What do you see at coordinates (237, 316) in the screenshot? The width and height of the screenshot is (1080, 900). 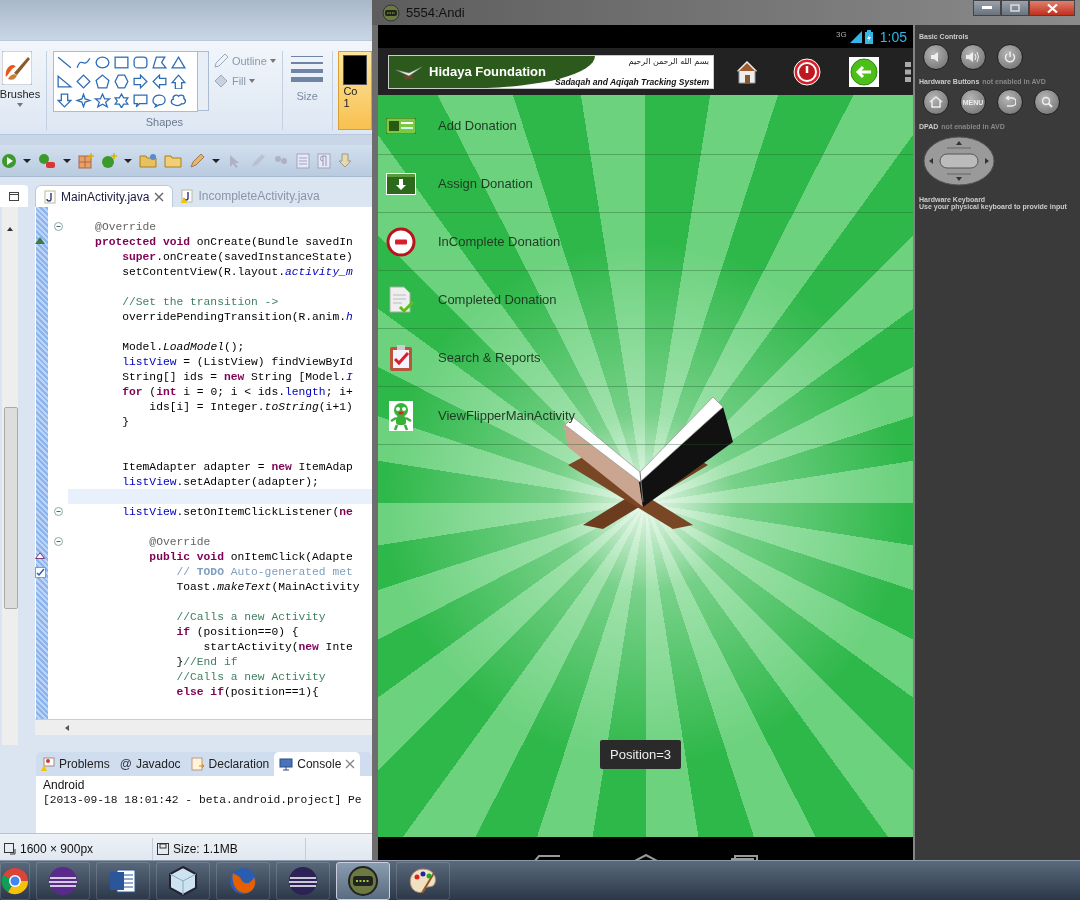 I see `code-line: overridePendingTransition(R.anim.h` at bounding box center [237, 316].